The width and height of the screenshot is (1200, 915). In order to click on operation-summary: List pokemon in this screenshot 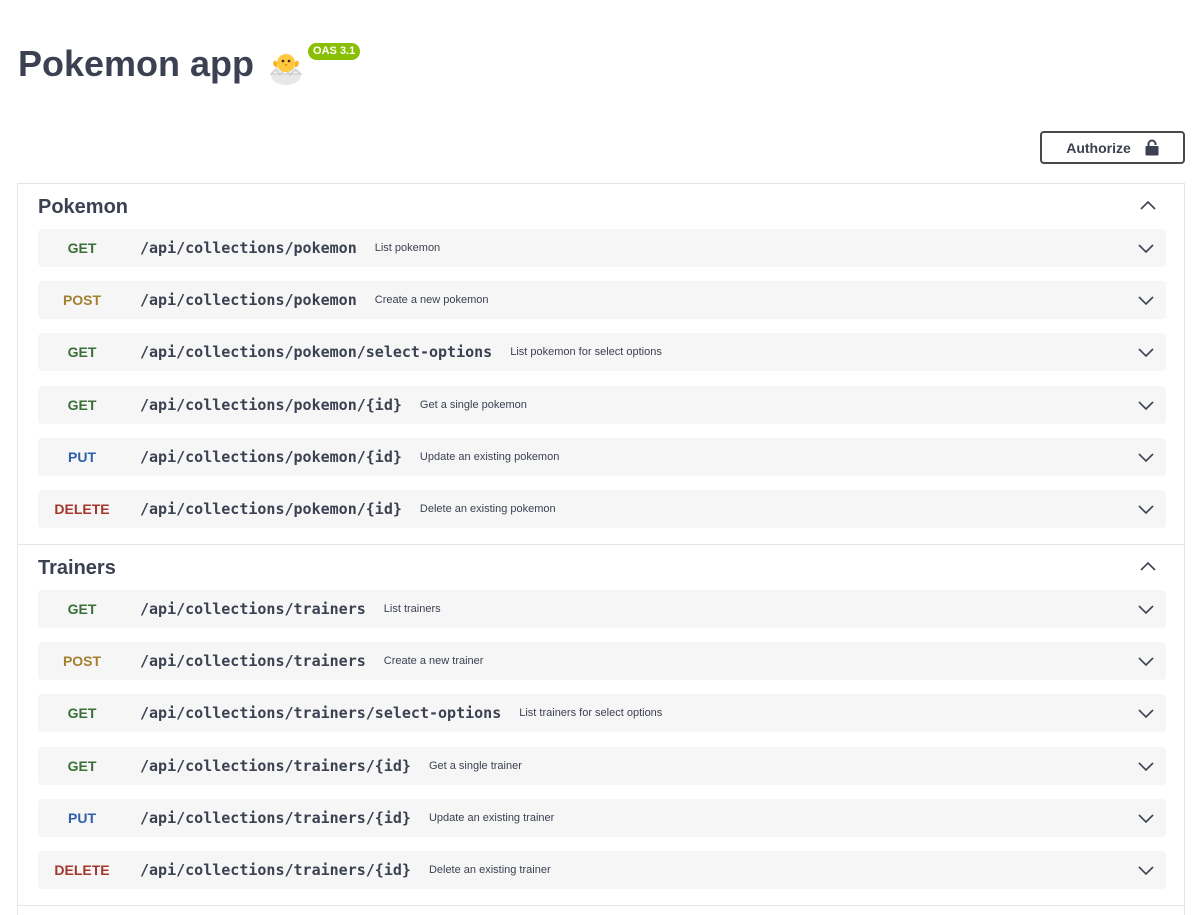, I will do `click(407, 248)`.